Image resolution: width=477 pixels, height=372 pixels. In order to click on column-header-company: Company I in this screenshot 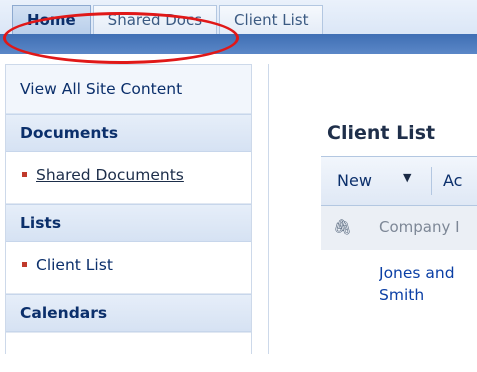, I will do `click(419, 227)`.